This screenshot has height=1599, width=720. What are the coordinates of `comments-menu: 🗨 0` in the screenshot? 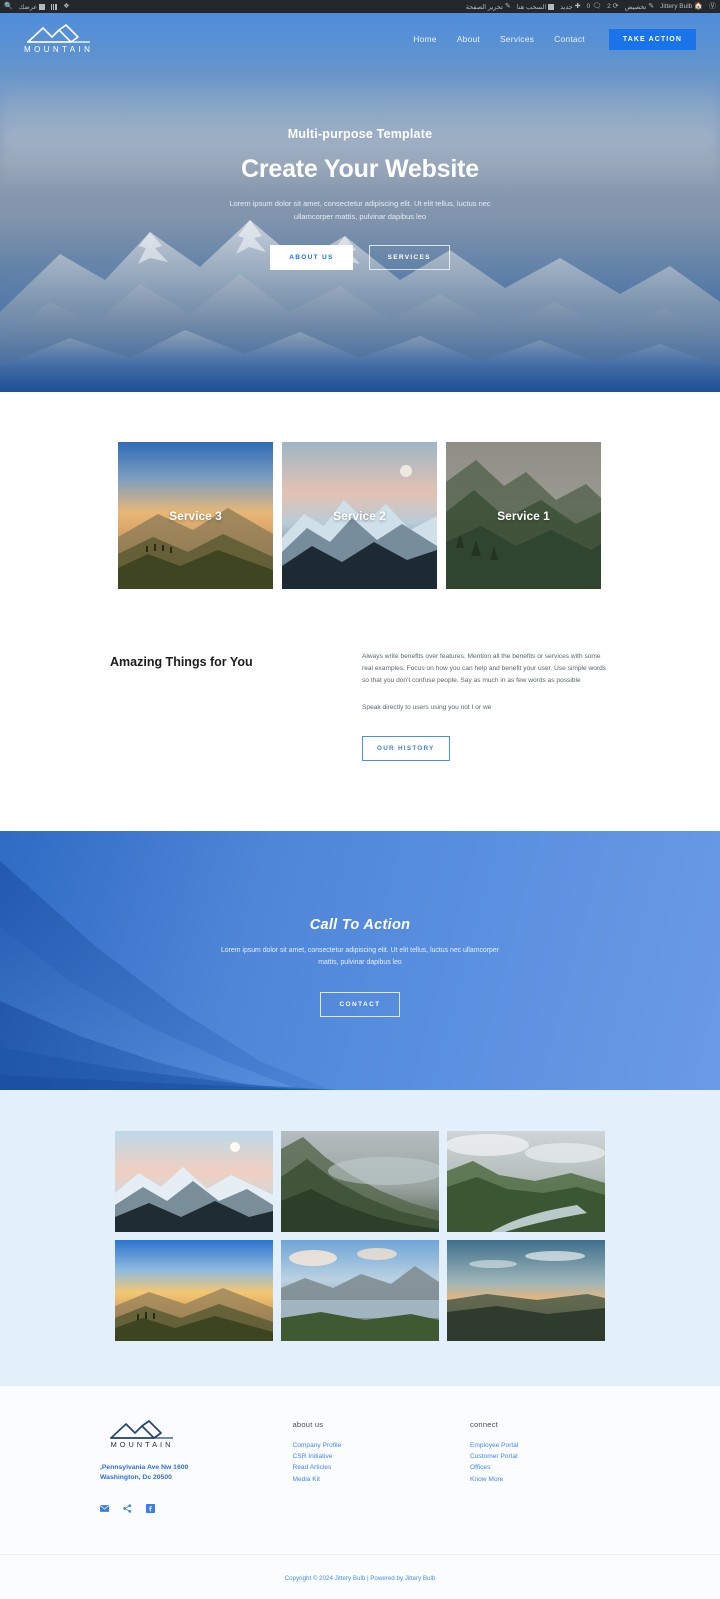 It's located at (594, 6).